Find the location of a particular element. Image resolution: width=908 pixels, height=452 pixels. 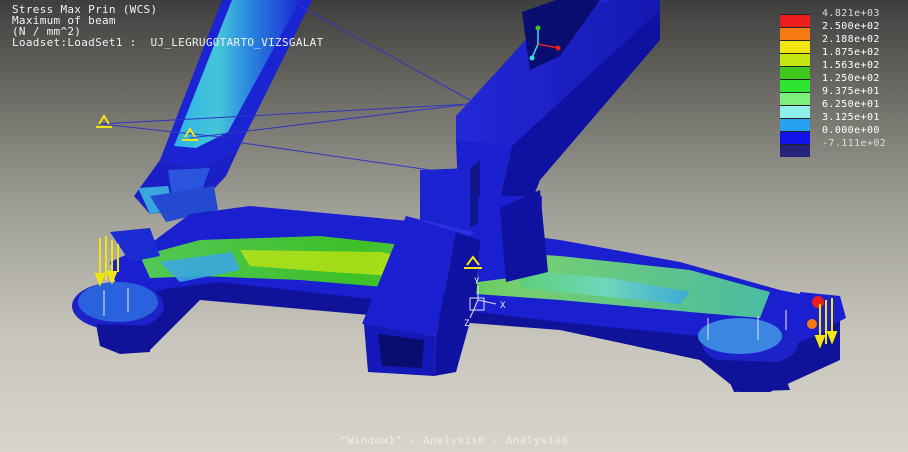

legend-label: 1.875e+02 is located at coordinates (851, 52).